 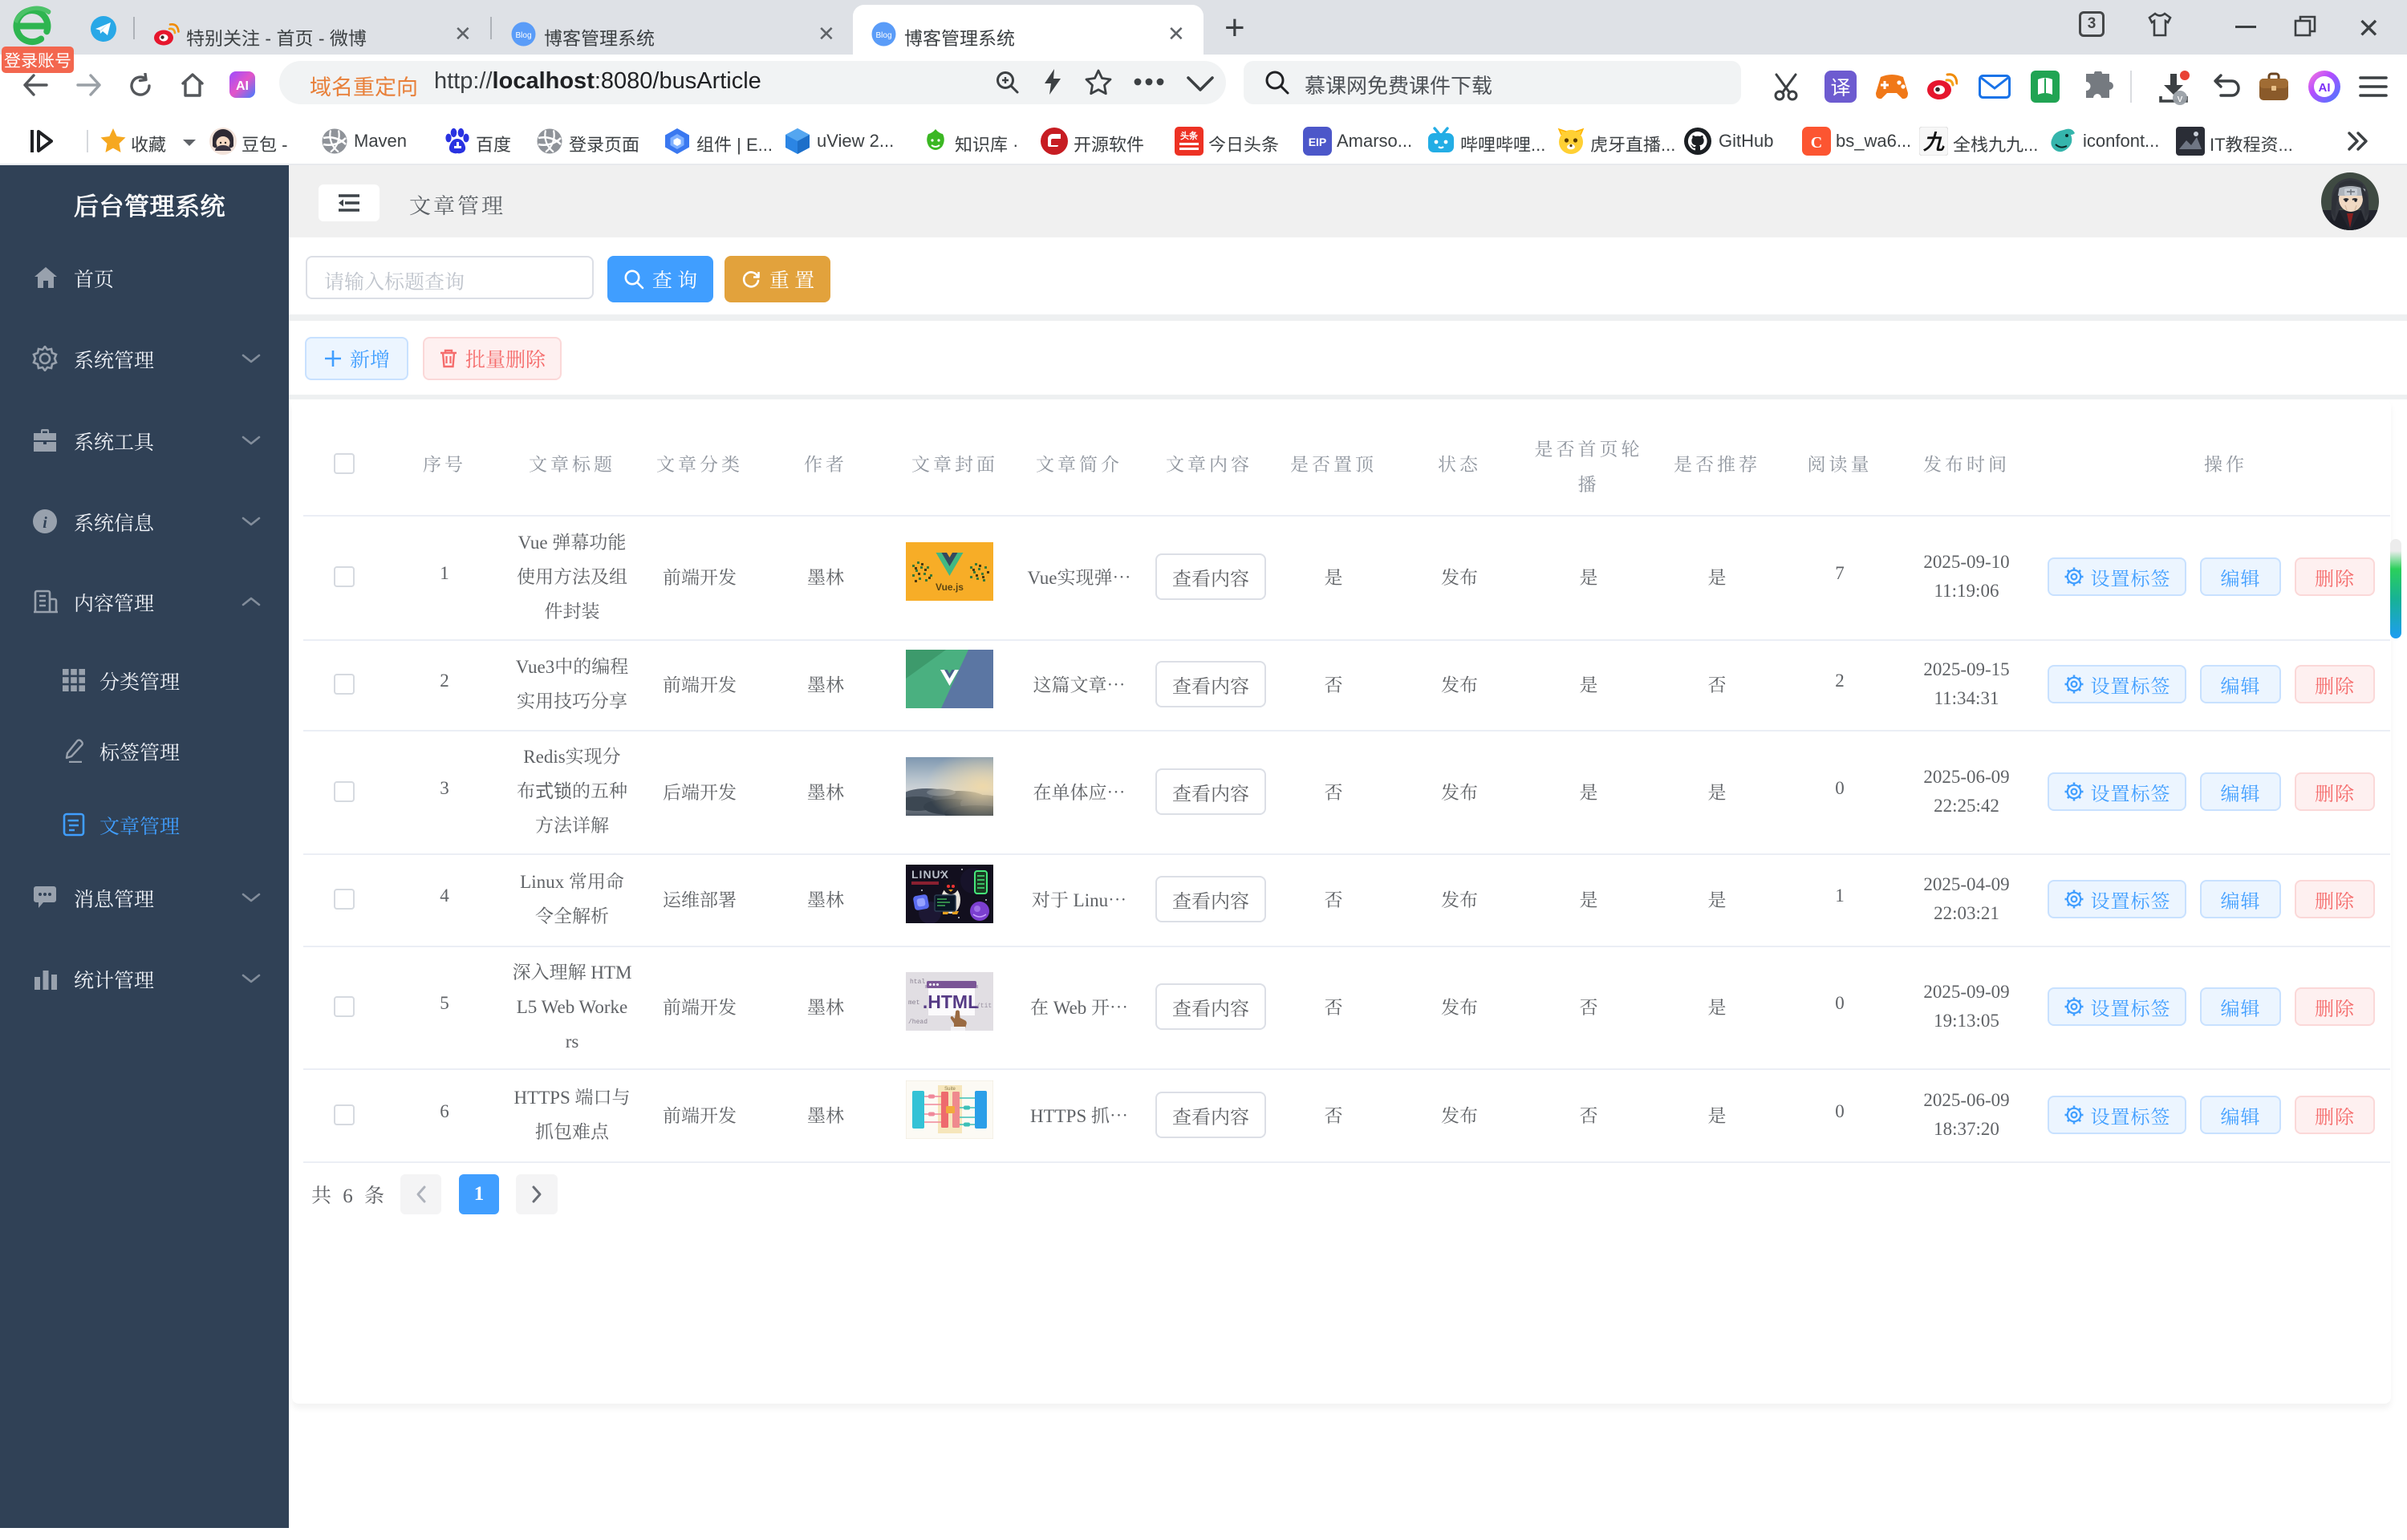 What do you see at coordinates (950, 587) in the screenshot?
I see `svg-text: Vue.js` at bounding box center [950, 587].